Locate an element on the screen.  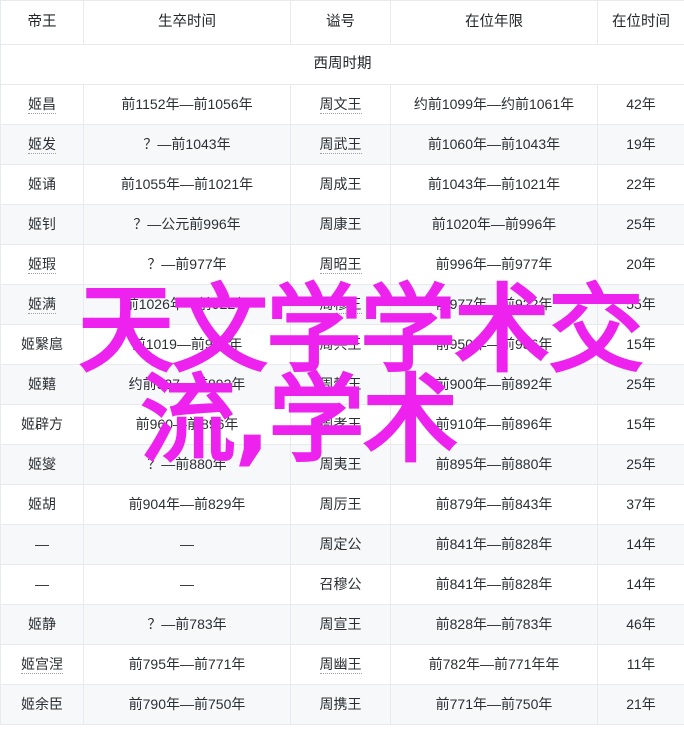
cell-emperor-name: 姬瑕 is located at coordinates (42, 264).